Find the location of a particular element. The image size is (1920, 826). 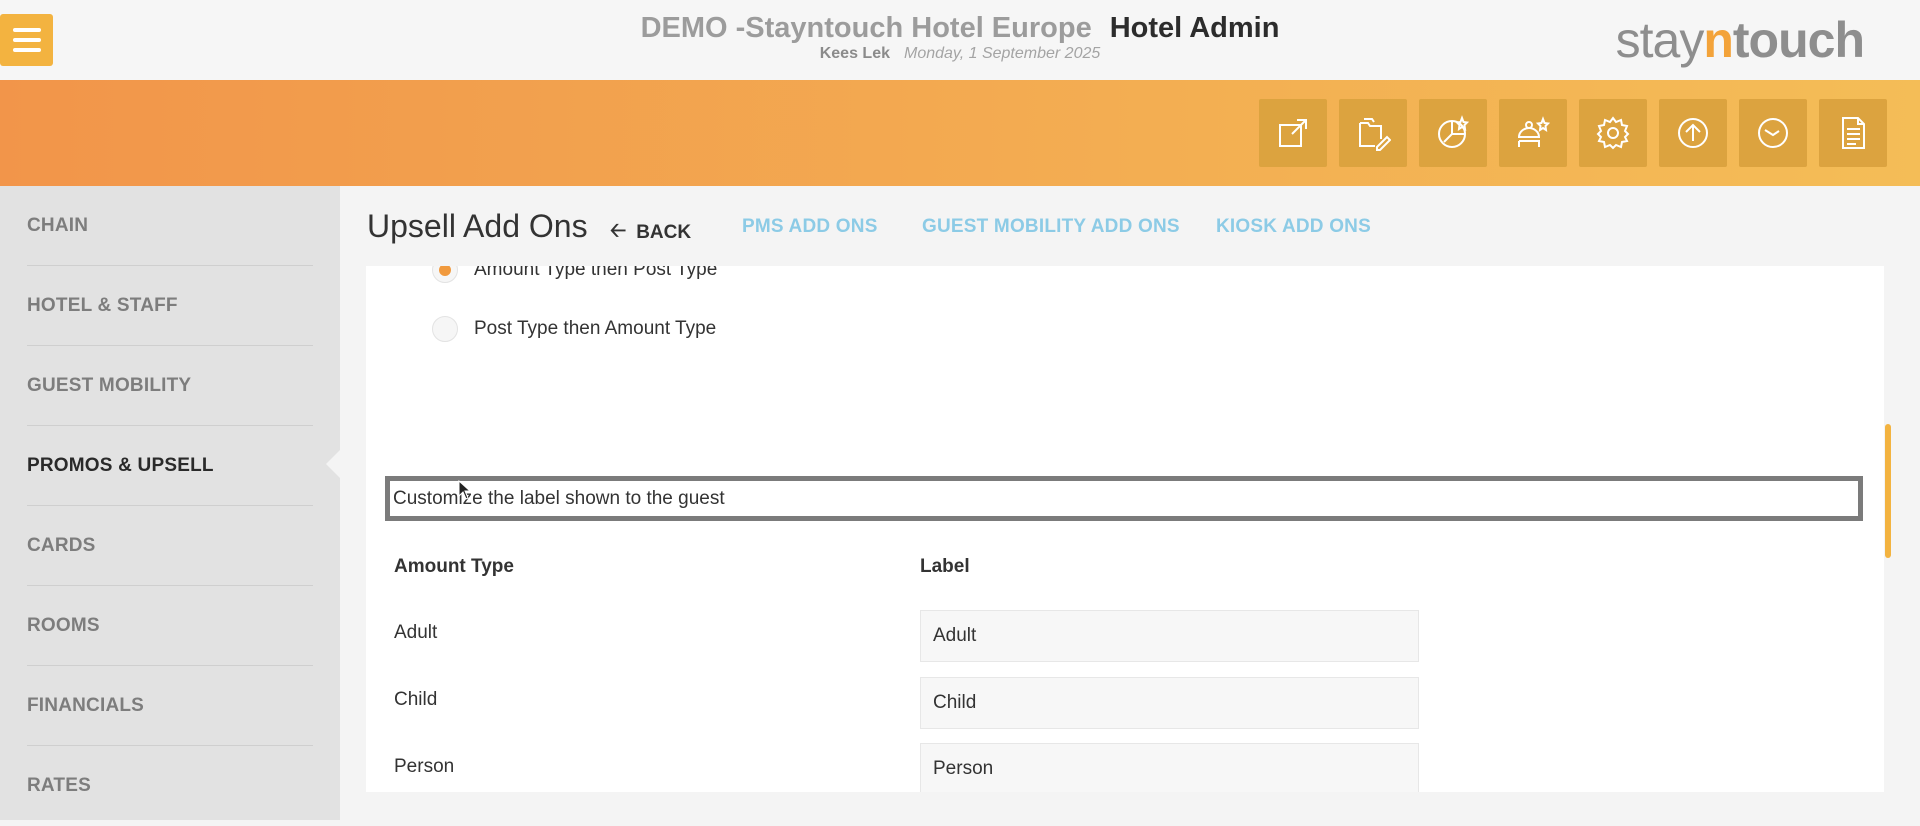

column-header-label: Label is located at coordinates (945, 566).